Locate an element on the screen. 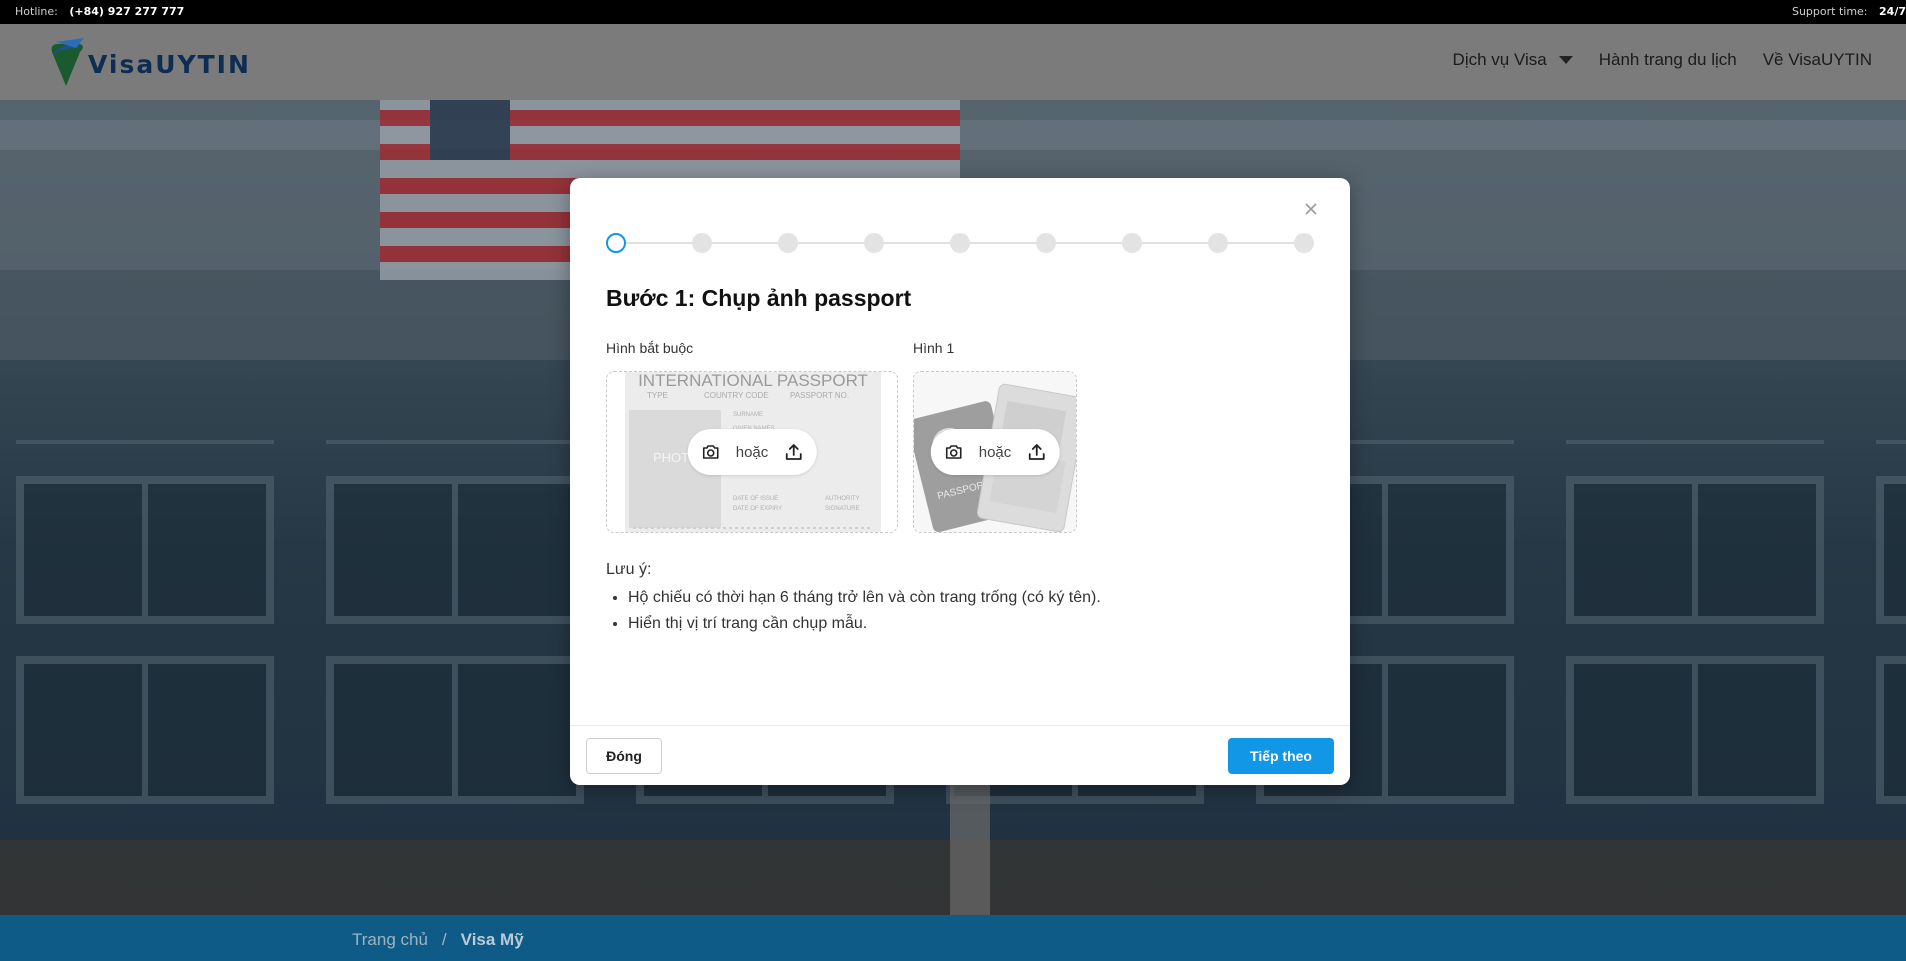  image-capture-actions: hoặc is located at coordinates (752, 452).